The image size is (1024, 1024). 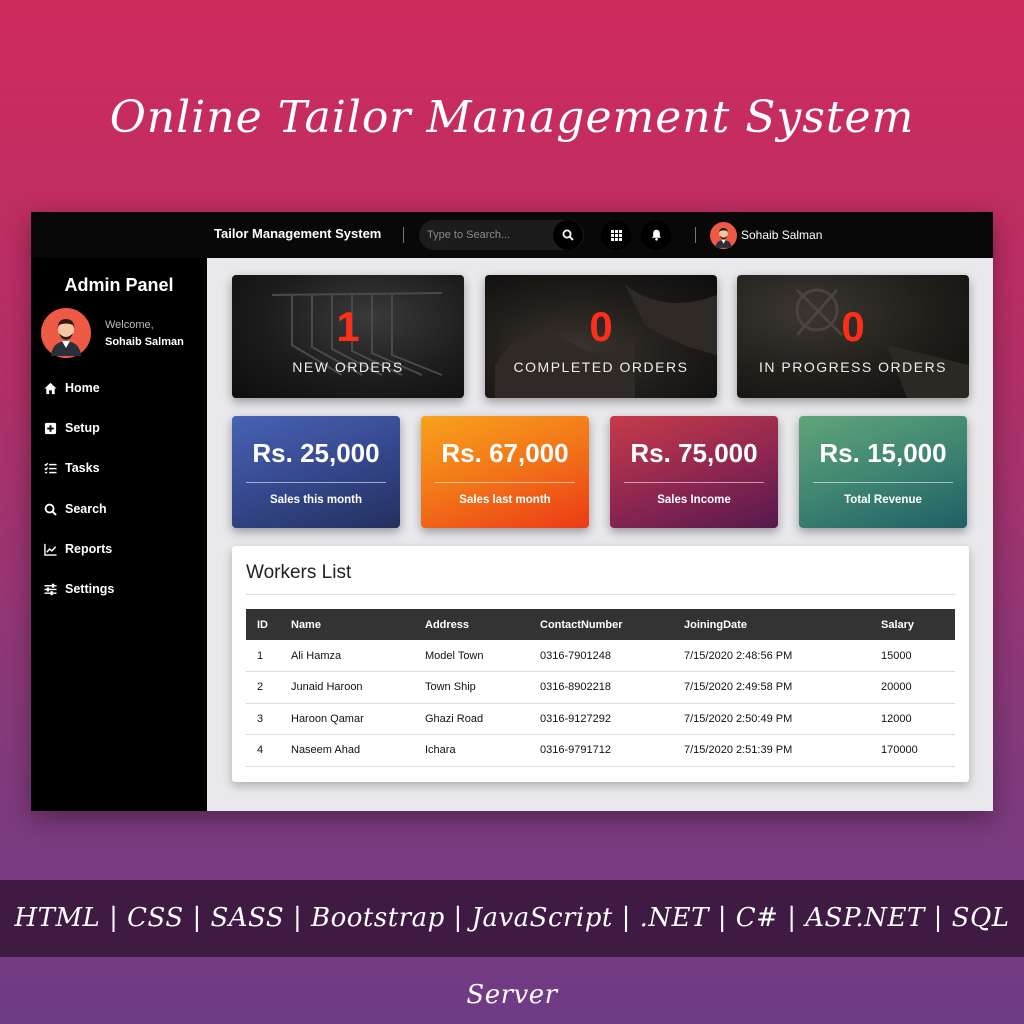 I want to click on chart-line-icon, so click(x=50, y=549).